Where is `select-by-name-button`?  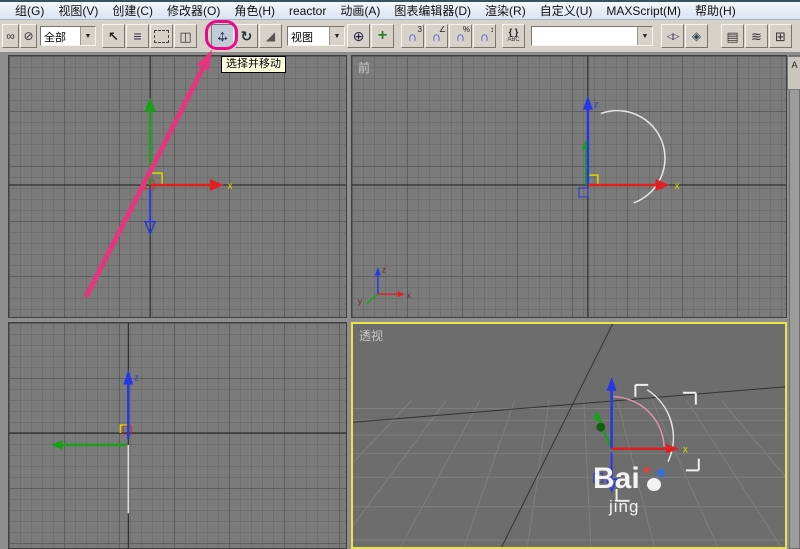
select-by-name-button is located at coordinates (137, 36).